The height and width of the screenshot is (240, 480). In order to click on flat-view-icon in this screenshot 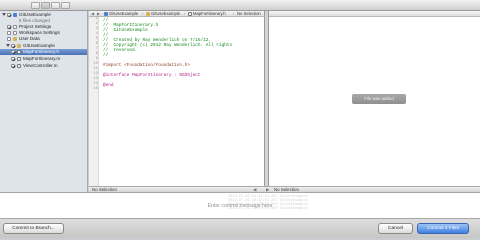, I will do `click(55, 5)`.